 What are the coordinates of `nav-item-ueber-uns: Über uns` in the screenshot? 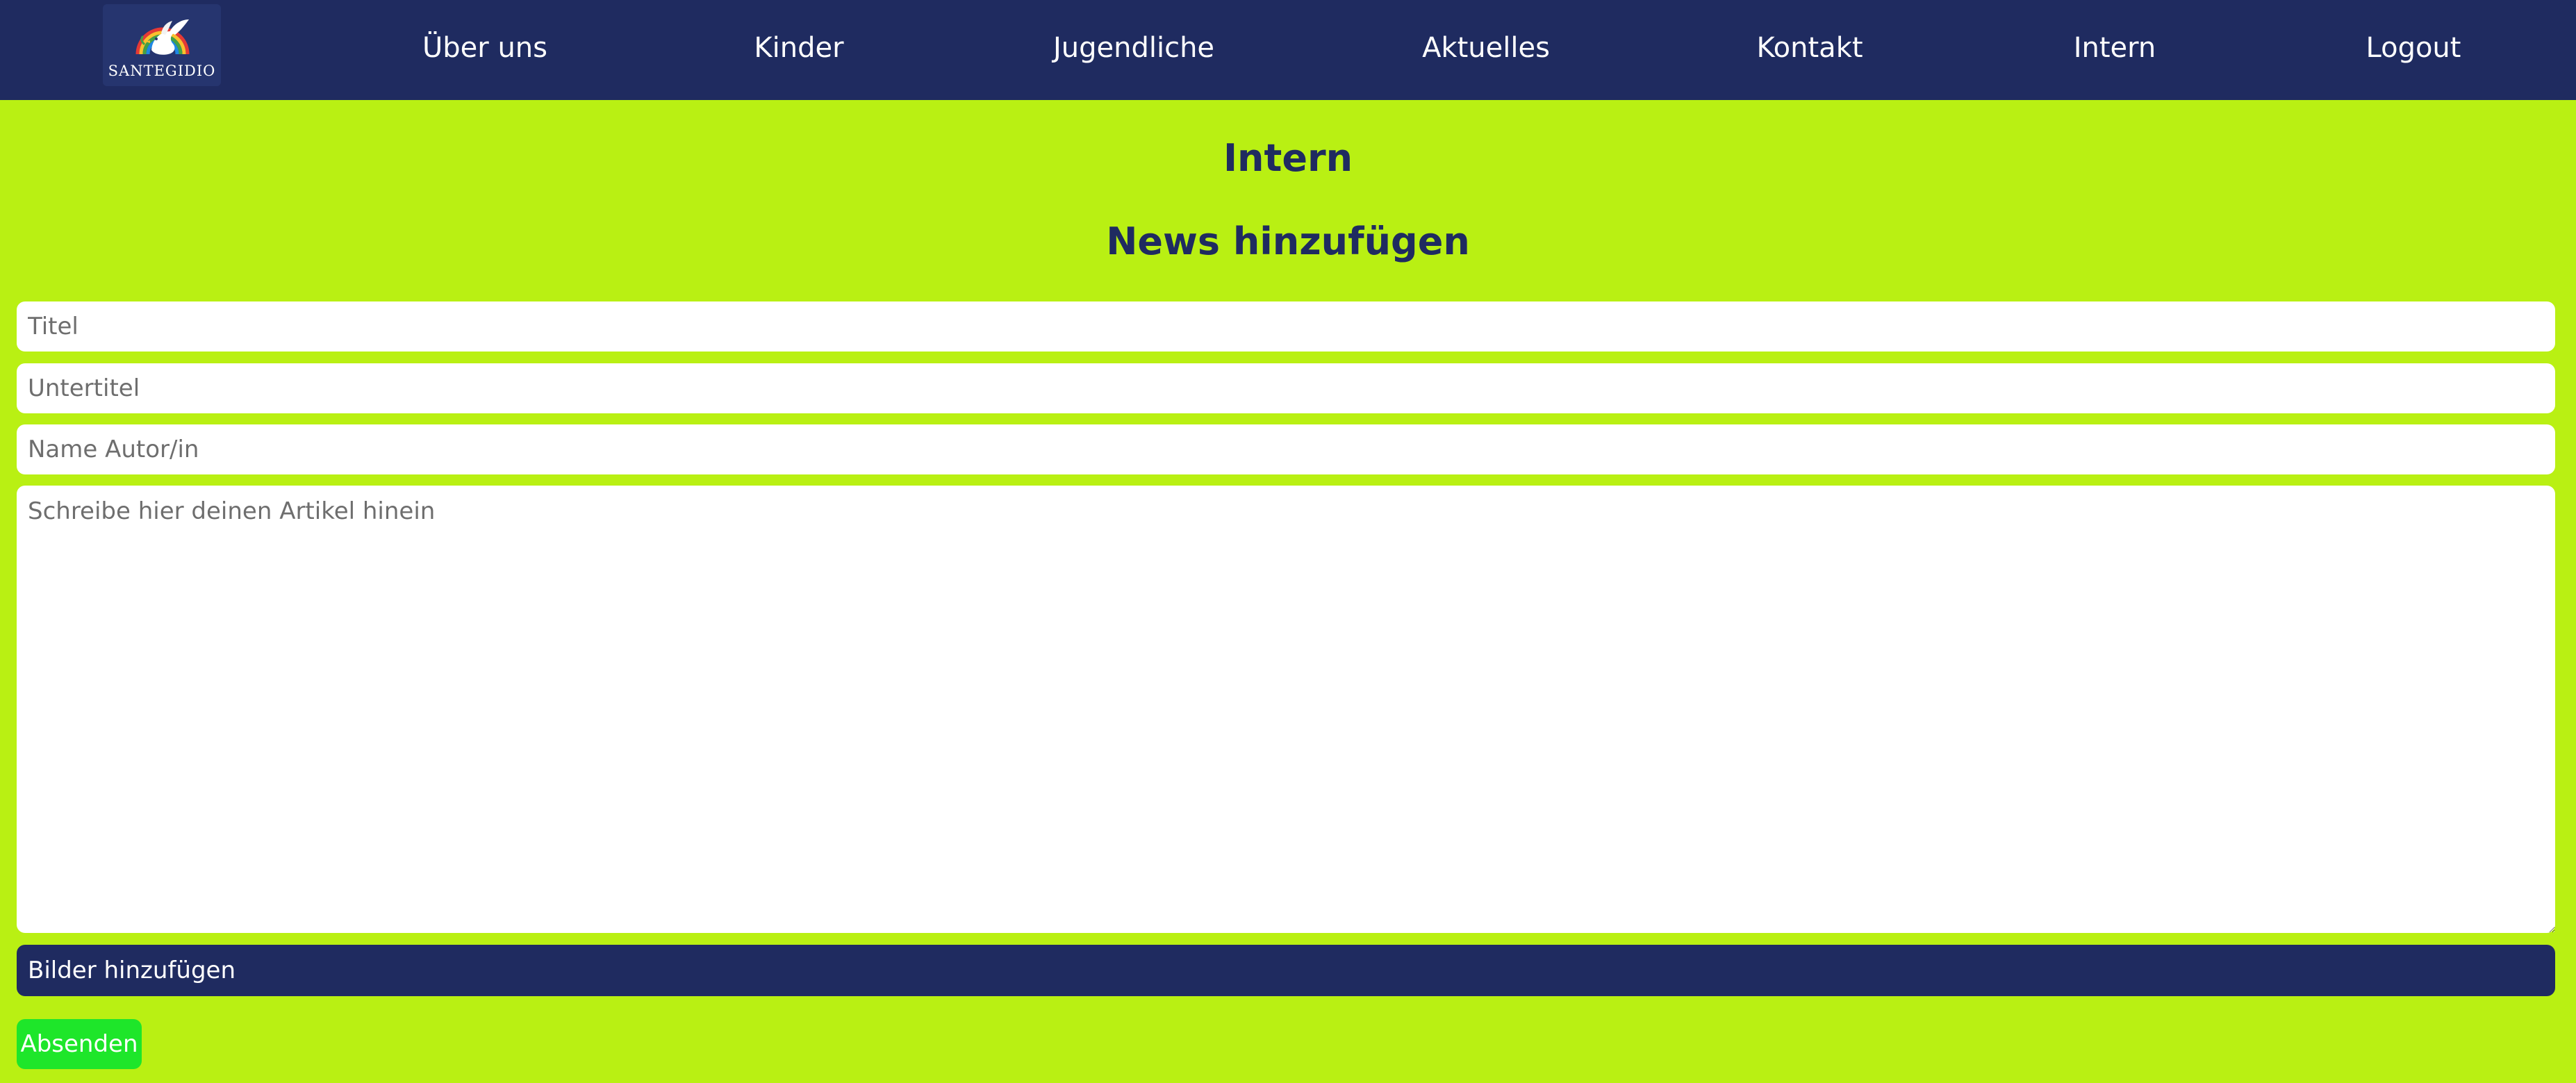 It's located at (484, 48).